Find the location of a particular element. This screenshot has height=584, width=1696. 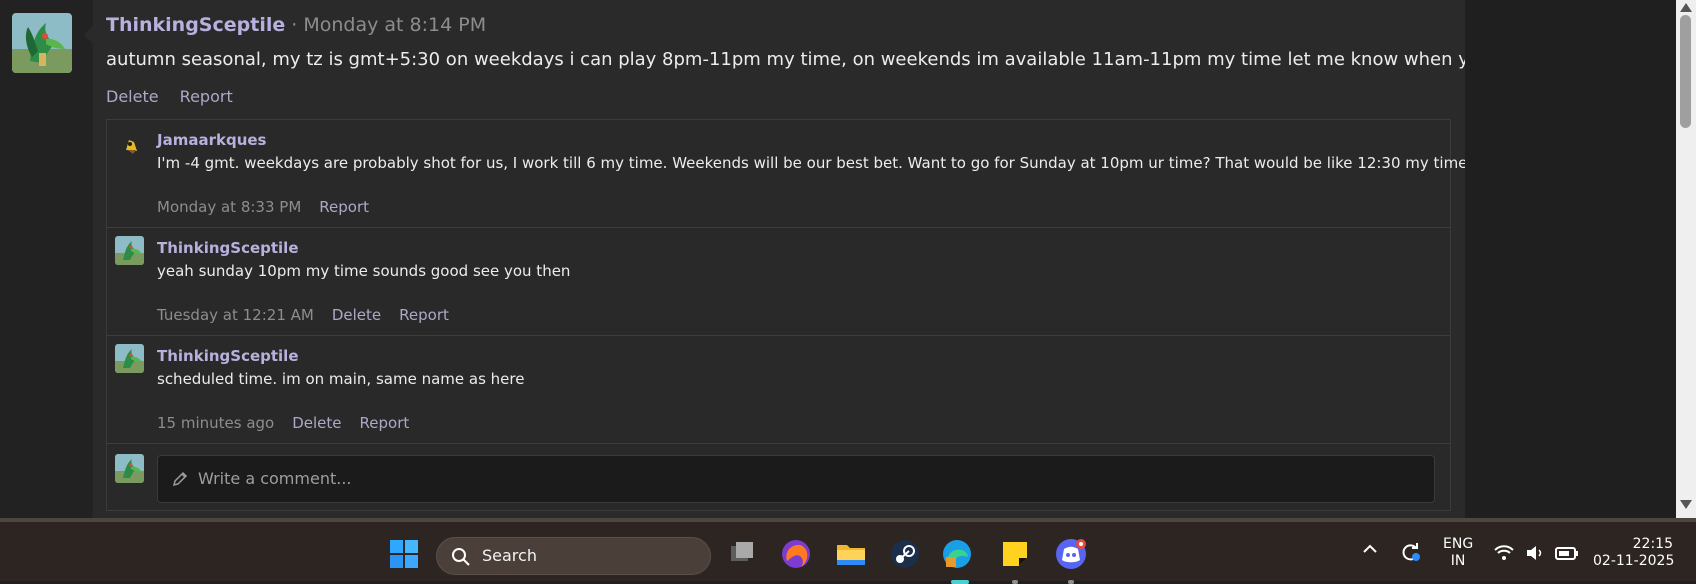

post-pointer is located at coordinates (88, 35).